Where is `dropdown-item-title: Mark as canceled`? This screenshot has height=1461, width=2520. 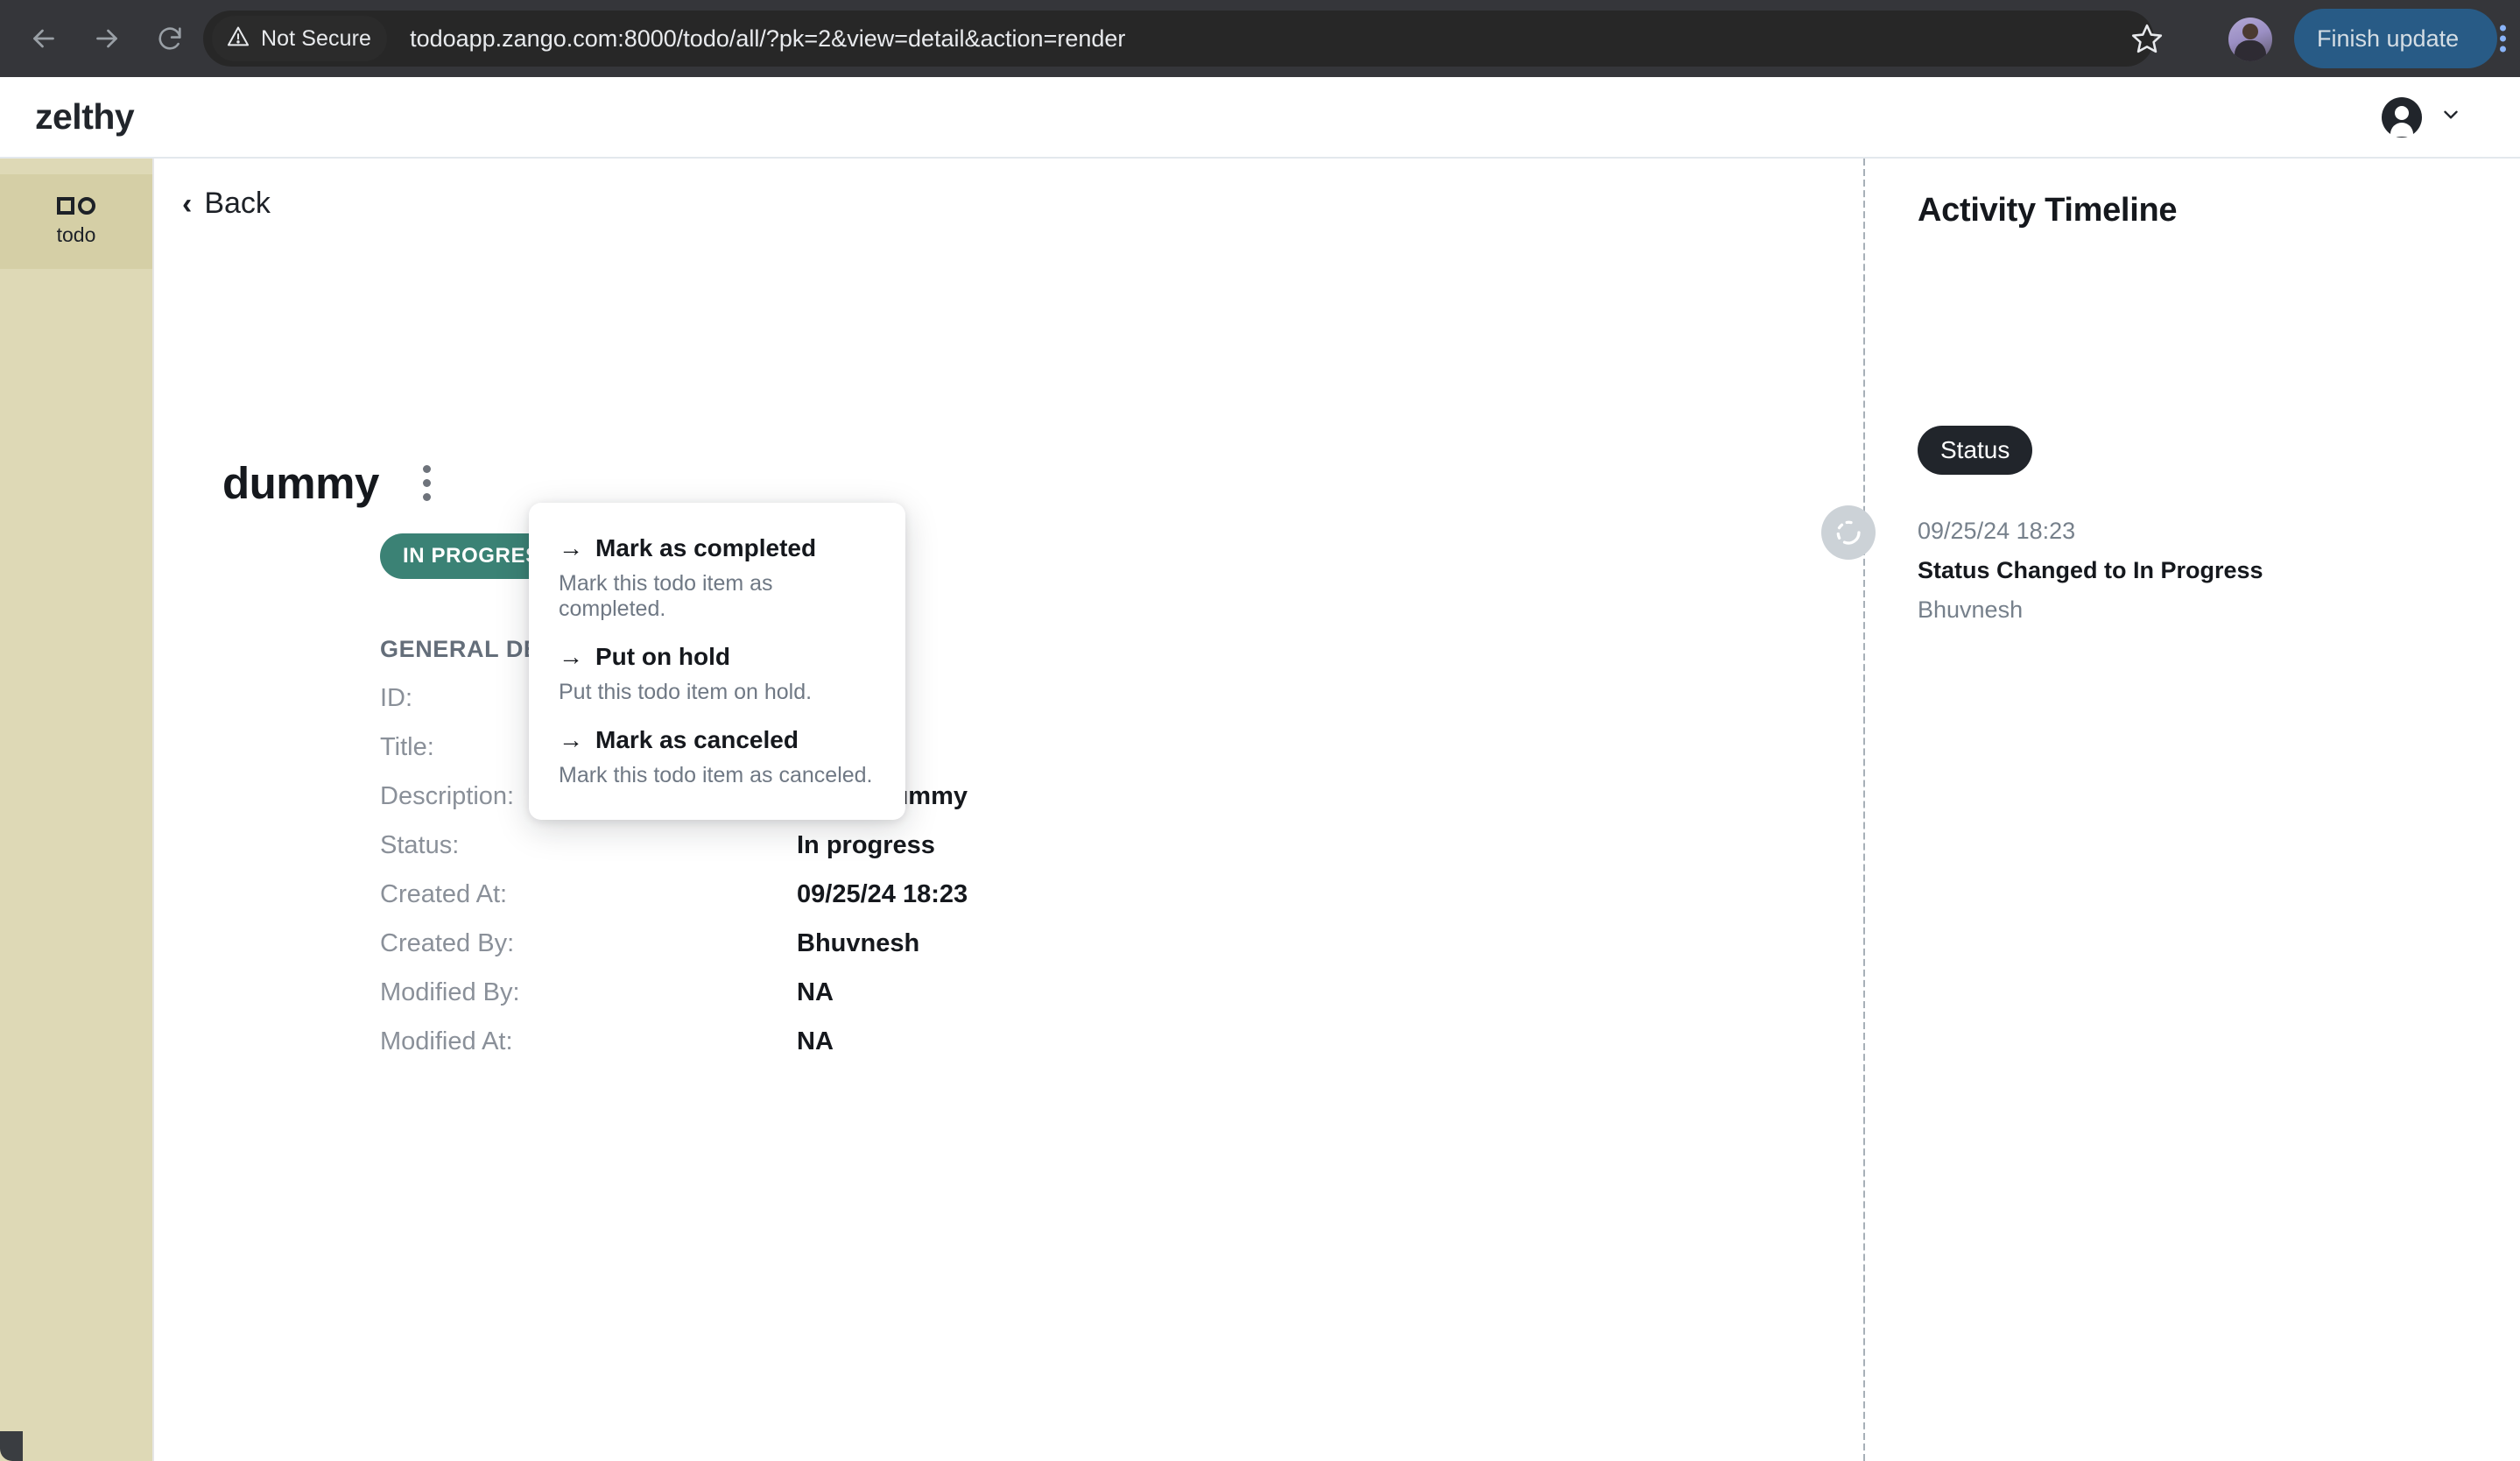
dropdown-item-title: Mark as canceled is located at coordinates (697, 740).